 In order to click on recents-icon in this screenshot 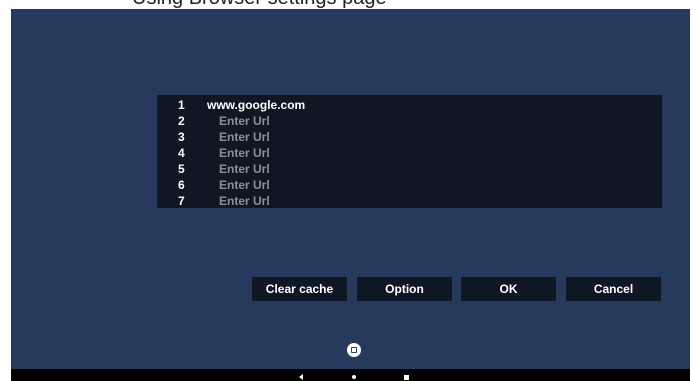, I will do `click(406, 377)`.